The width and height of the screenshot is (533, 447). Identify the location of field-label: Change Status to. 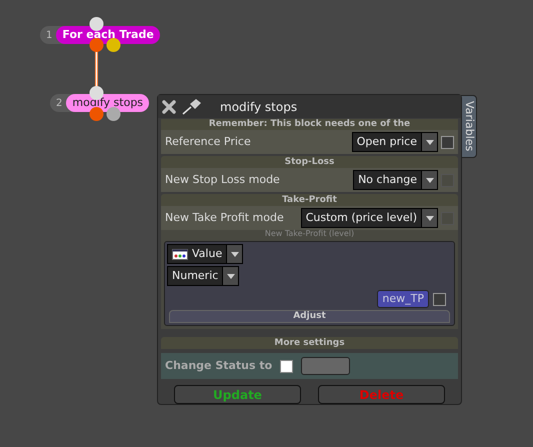
(218, 366).